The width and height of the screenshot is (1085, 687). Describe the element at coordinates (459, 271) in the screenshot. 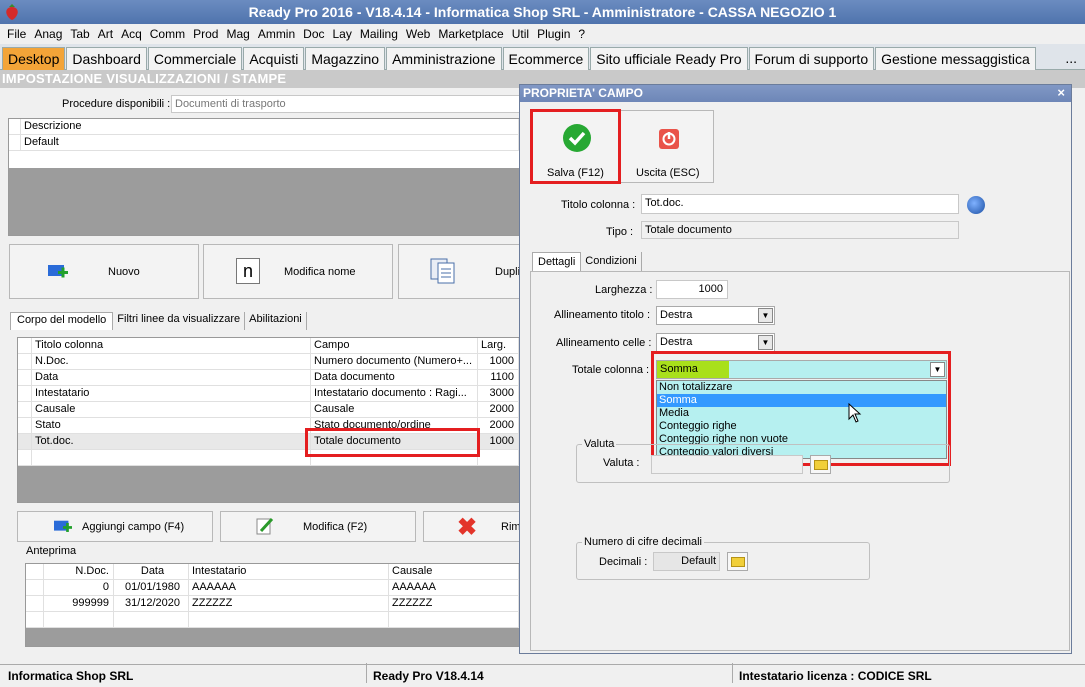

I see `duplicate-model-button: Dupli` at that location.